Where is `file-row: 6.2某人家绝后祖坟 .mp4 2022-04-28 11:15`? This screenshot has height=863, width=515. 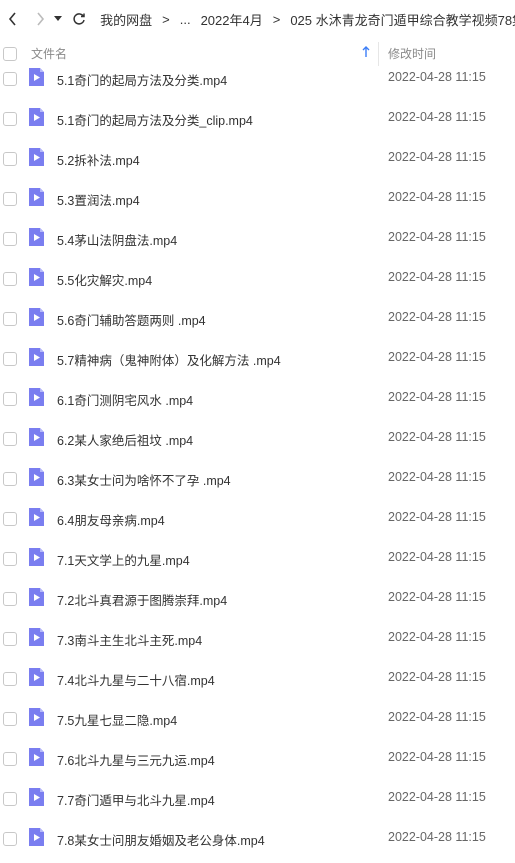 file-row: 6.2某人家绝后祖坟 .mp4 2022-04-28 11:15 is located at coordinates (257, 438).